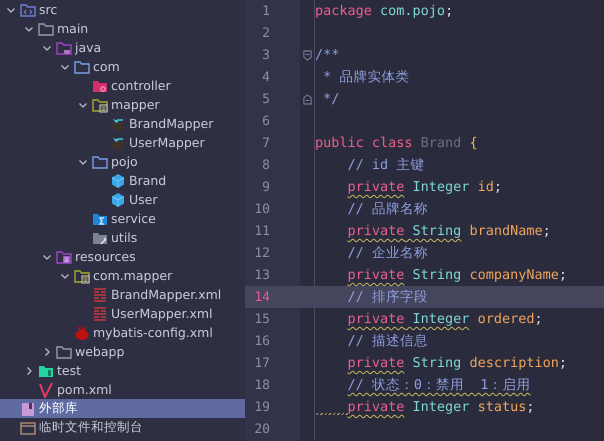 This screenshot has width=604, height=441. I want to click on tree-item: UserMapper.xml, so click(122, 313).